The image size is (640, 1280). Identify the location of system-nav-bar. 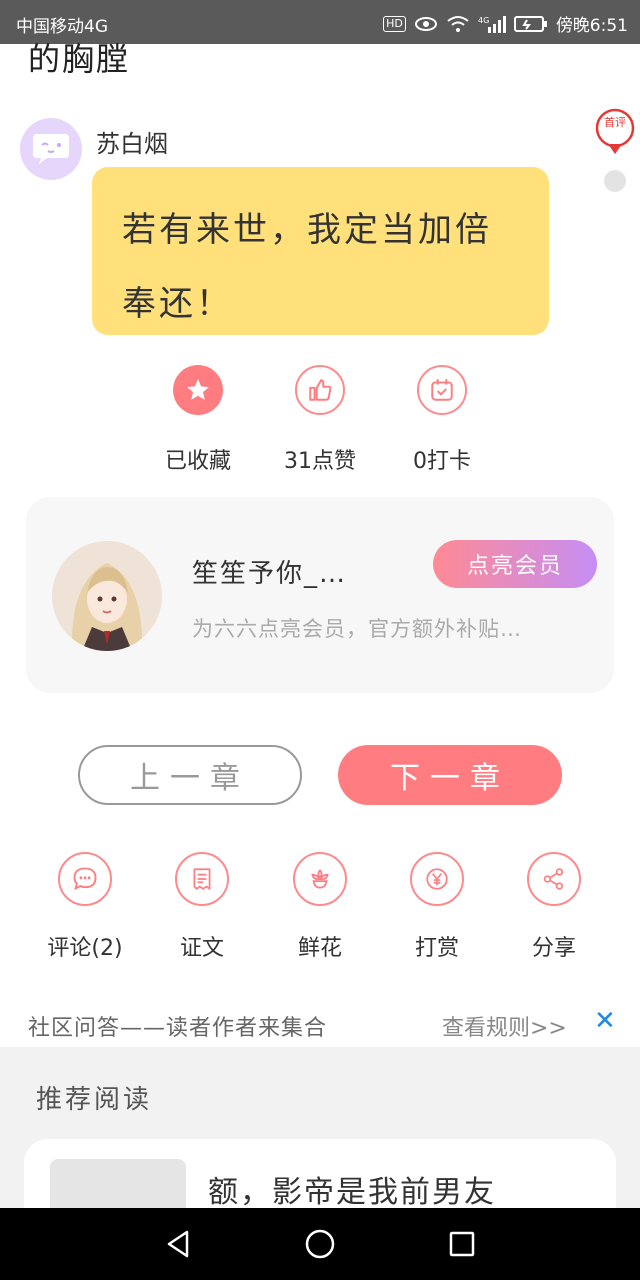
(320, 1244).